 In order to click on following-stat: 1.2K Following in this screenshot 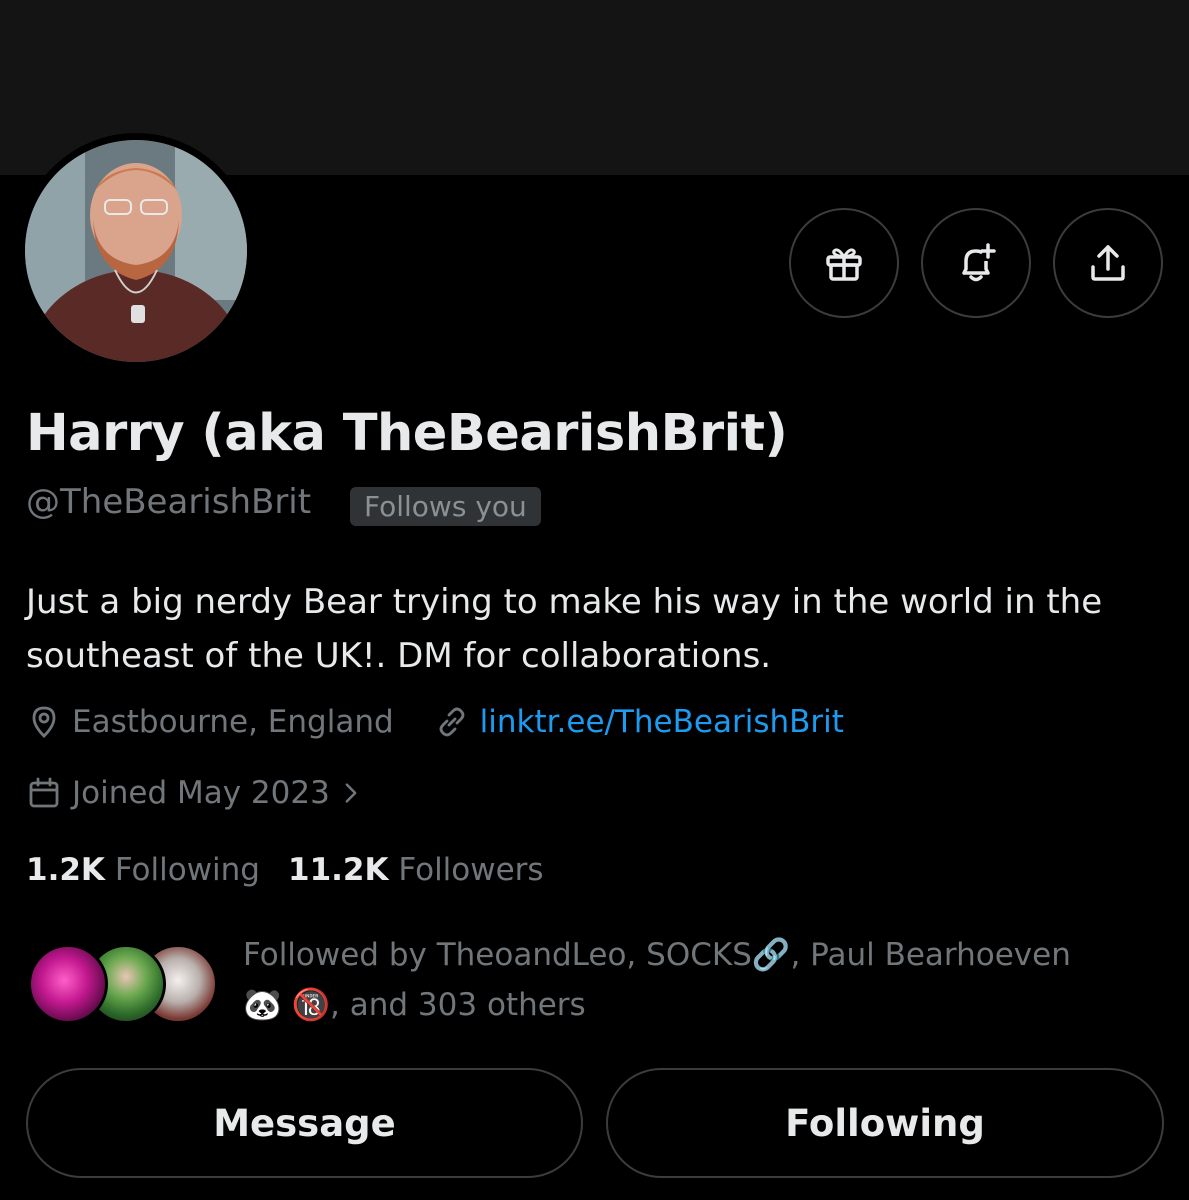, I will do `click(143, 870)`.